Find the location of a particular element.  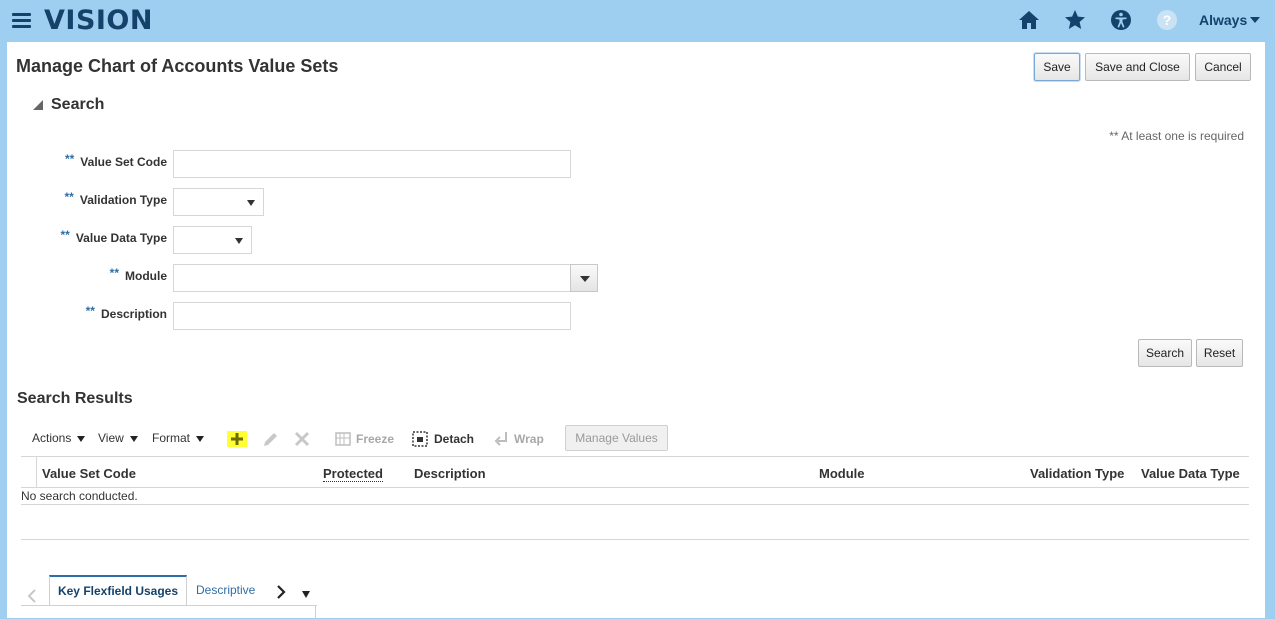

delete-x-icon is located at coordinates (302, 439).